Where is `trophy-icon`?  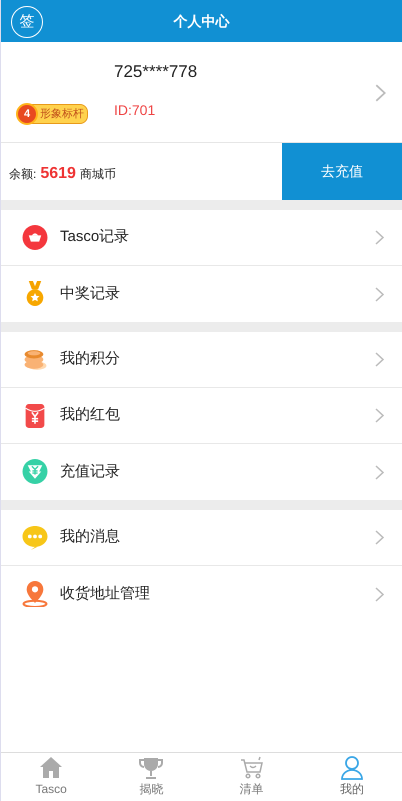 trophy-icon is located at coordinates (151, 768).